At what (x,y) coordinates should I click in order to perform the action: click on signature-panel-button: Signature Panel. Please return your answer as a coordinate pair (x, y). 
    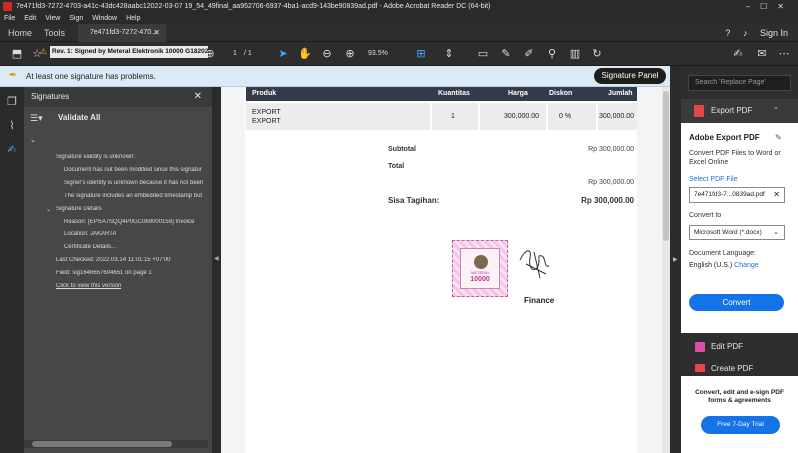
    Looking at the image, I should click on (630, 76).